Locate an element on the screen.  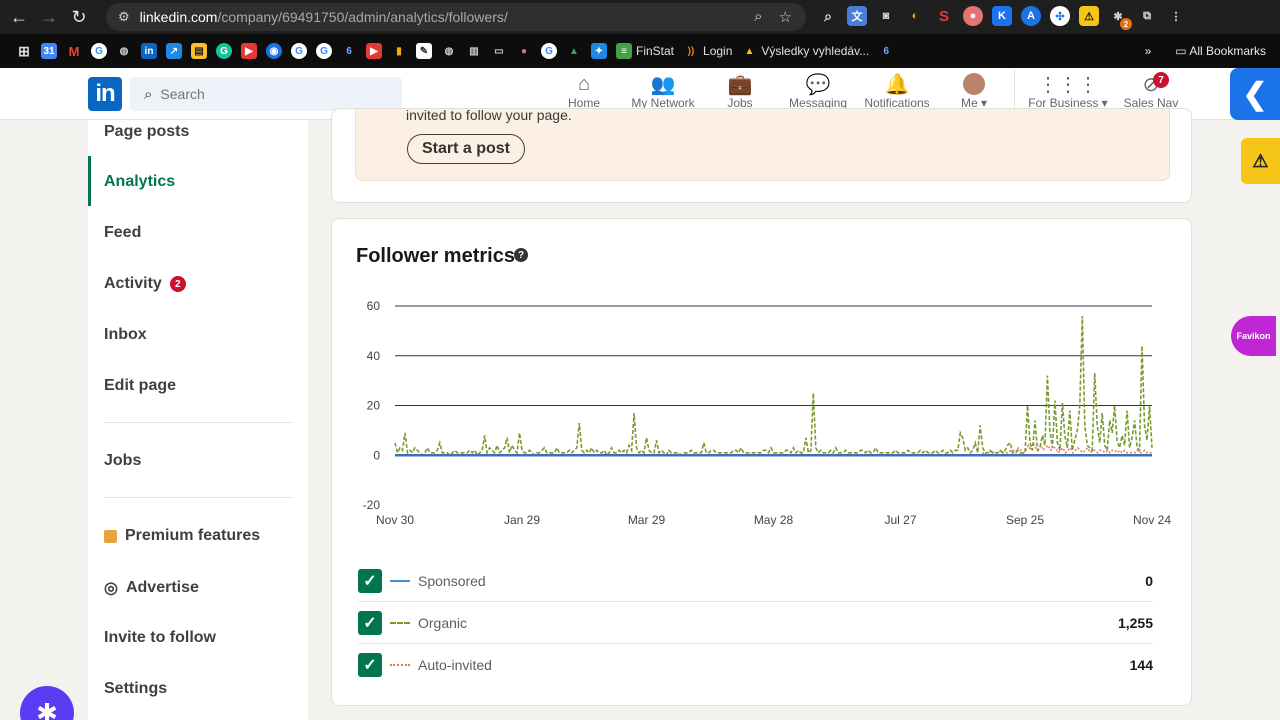
search-ext-icon: ⌕ is located at coordinates (828, 16).